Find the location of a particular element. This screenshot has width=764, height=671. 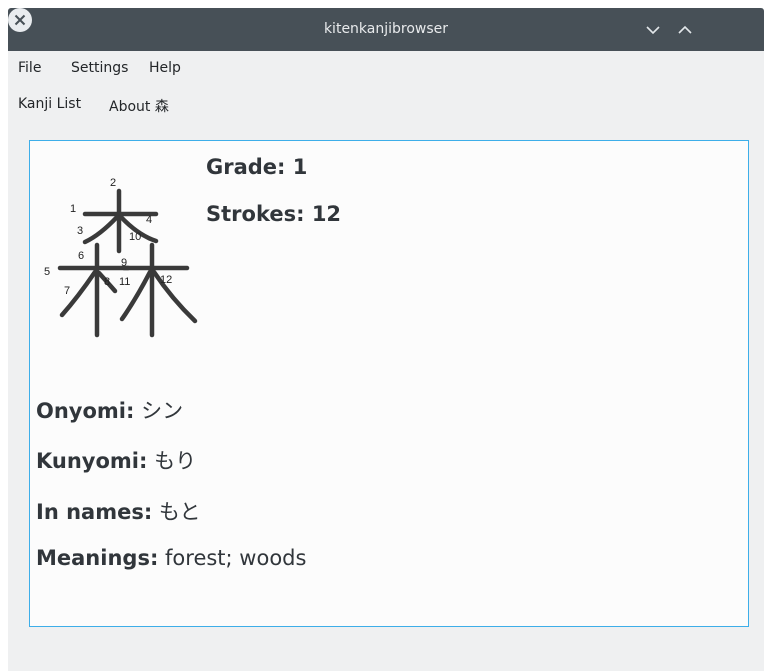

chevron-up-icon is located at coordinates (685, 29).